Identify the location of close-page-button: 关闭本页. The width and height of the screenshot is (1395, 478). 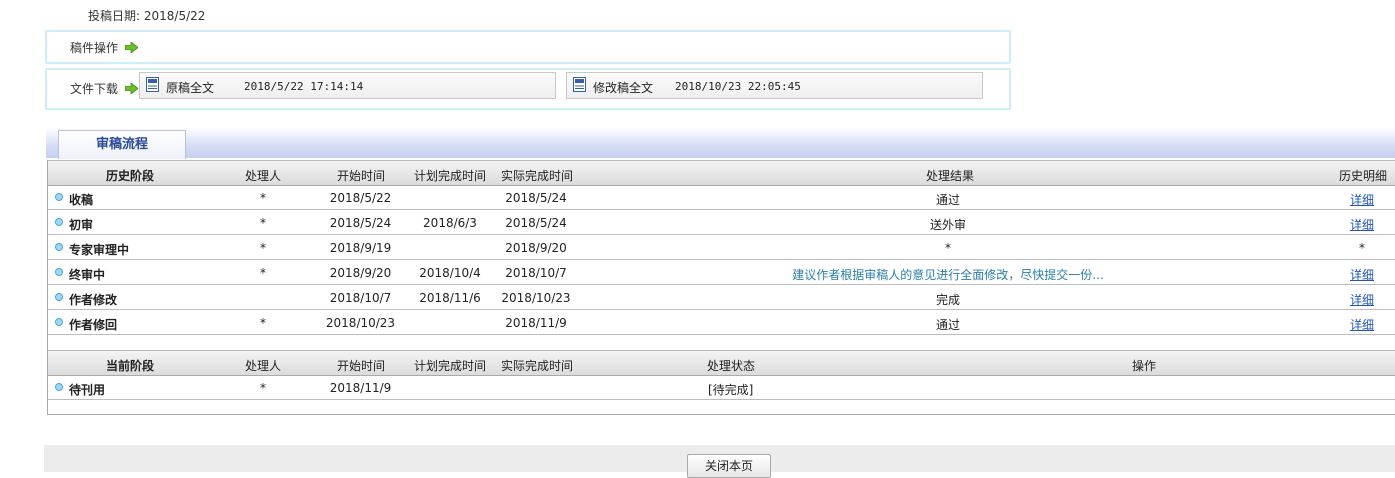
(729, 466).